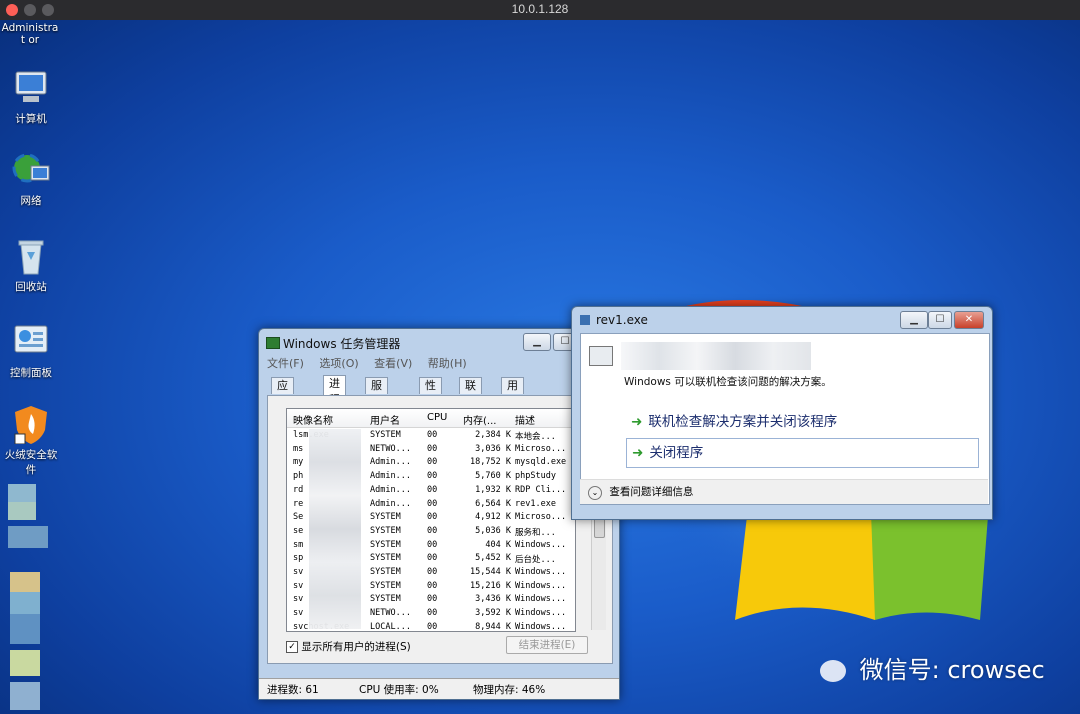 This screenshot has height=714, width=1080. What do you see at coordinates (622, 320) in the screenshot?
I see `dialog-title: rev1.exe` at bounding box center [622, 320].